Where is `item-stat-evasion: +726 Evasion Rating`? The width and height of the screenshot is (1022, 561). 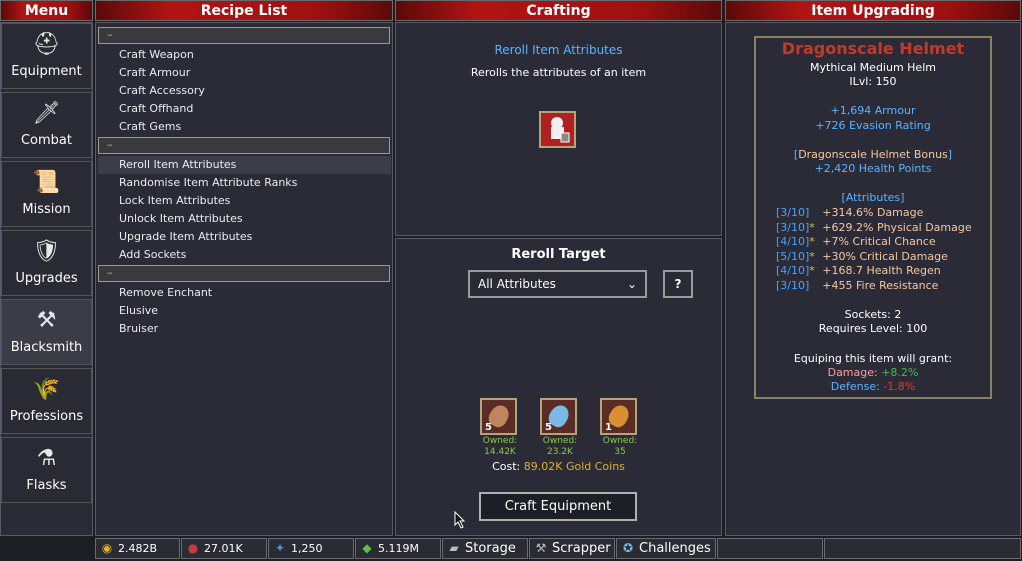
item-stat-evasion: +726 Evasion Rating is located at coordinates (873, 125).